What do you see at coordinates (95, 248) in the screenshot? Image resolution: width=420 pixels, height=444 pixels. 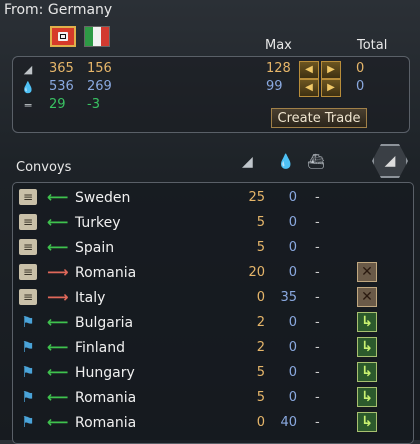 I see `country-name: Spain` at bounding box center [95, 248].